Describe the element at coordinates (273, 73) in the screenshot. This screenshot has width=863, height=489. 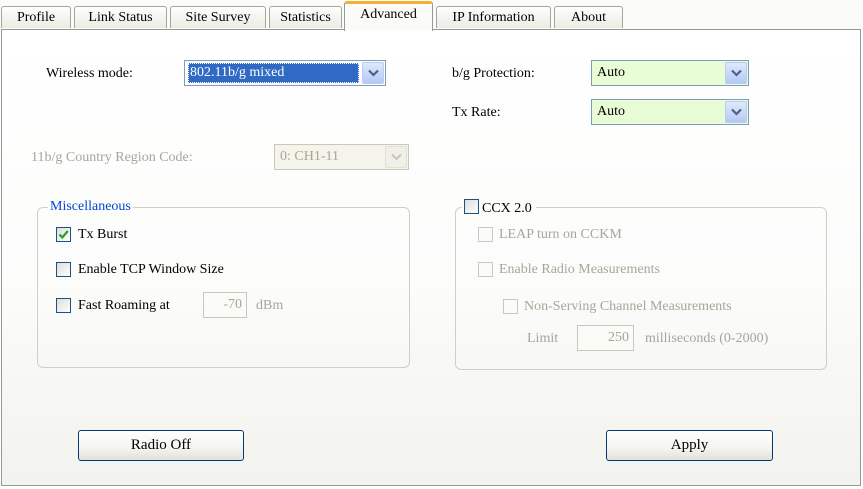
I see `wireless-mode-value: 802.11b/g mixed` at that location.